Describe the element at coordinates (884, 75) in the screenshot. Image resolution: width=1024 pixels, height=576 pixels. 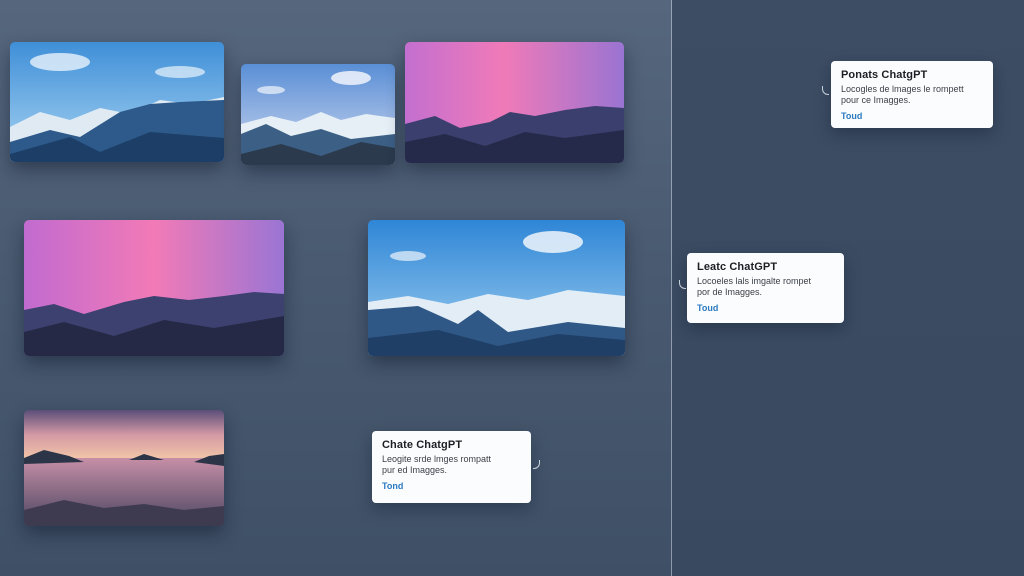
I see `card-title: Ponats ChatgPT` at that location.